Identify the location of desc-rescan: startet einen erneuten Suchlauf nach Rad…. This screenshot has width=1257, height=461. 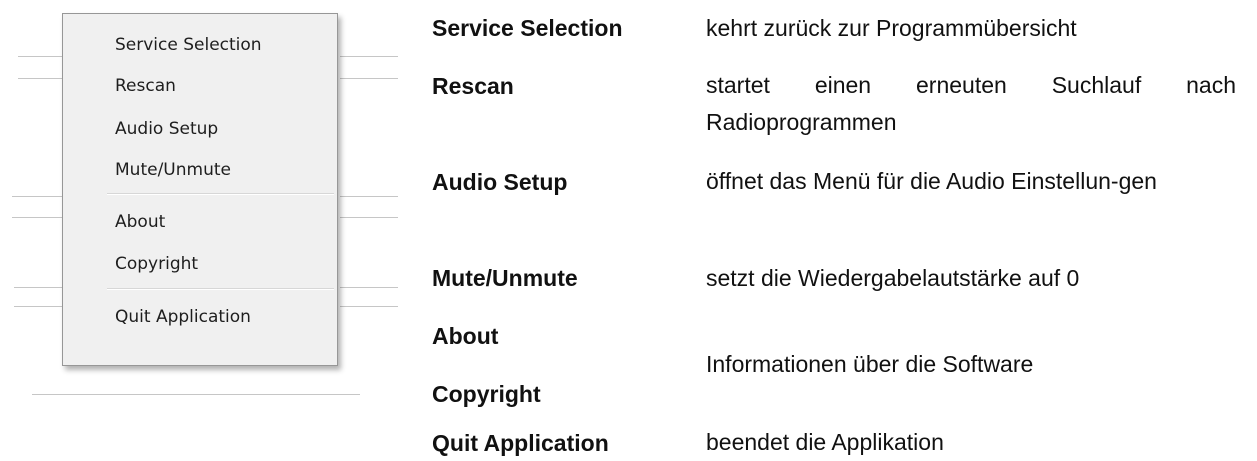
(971, 103).